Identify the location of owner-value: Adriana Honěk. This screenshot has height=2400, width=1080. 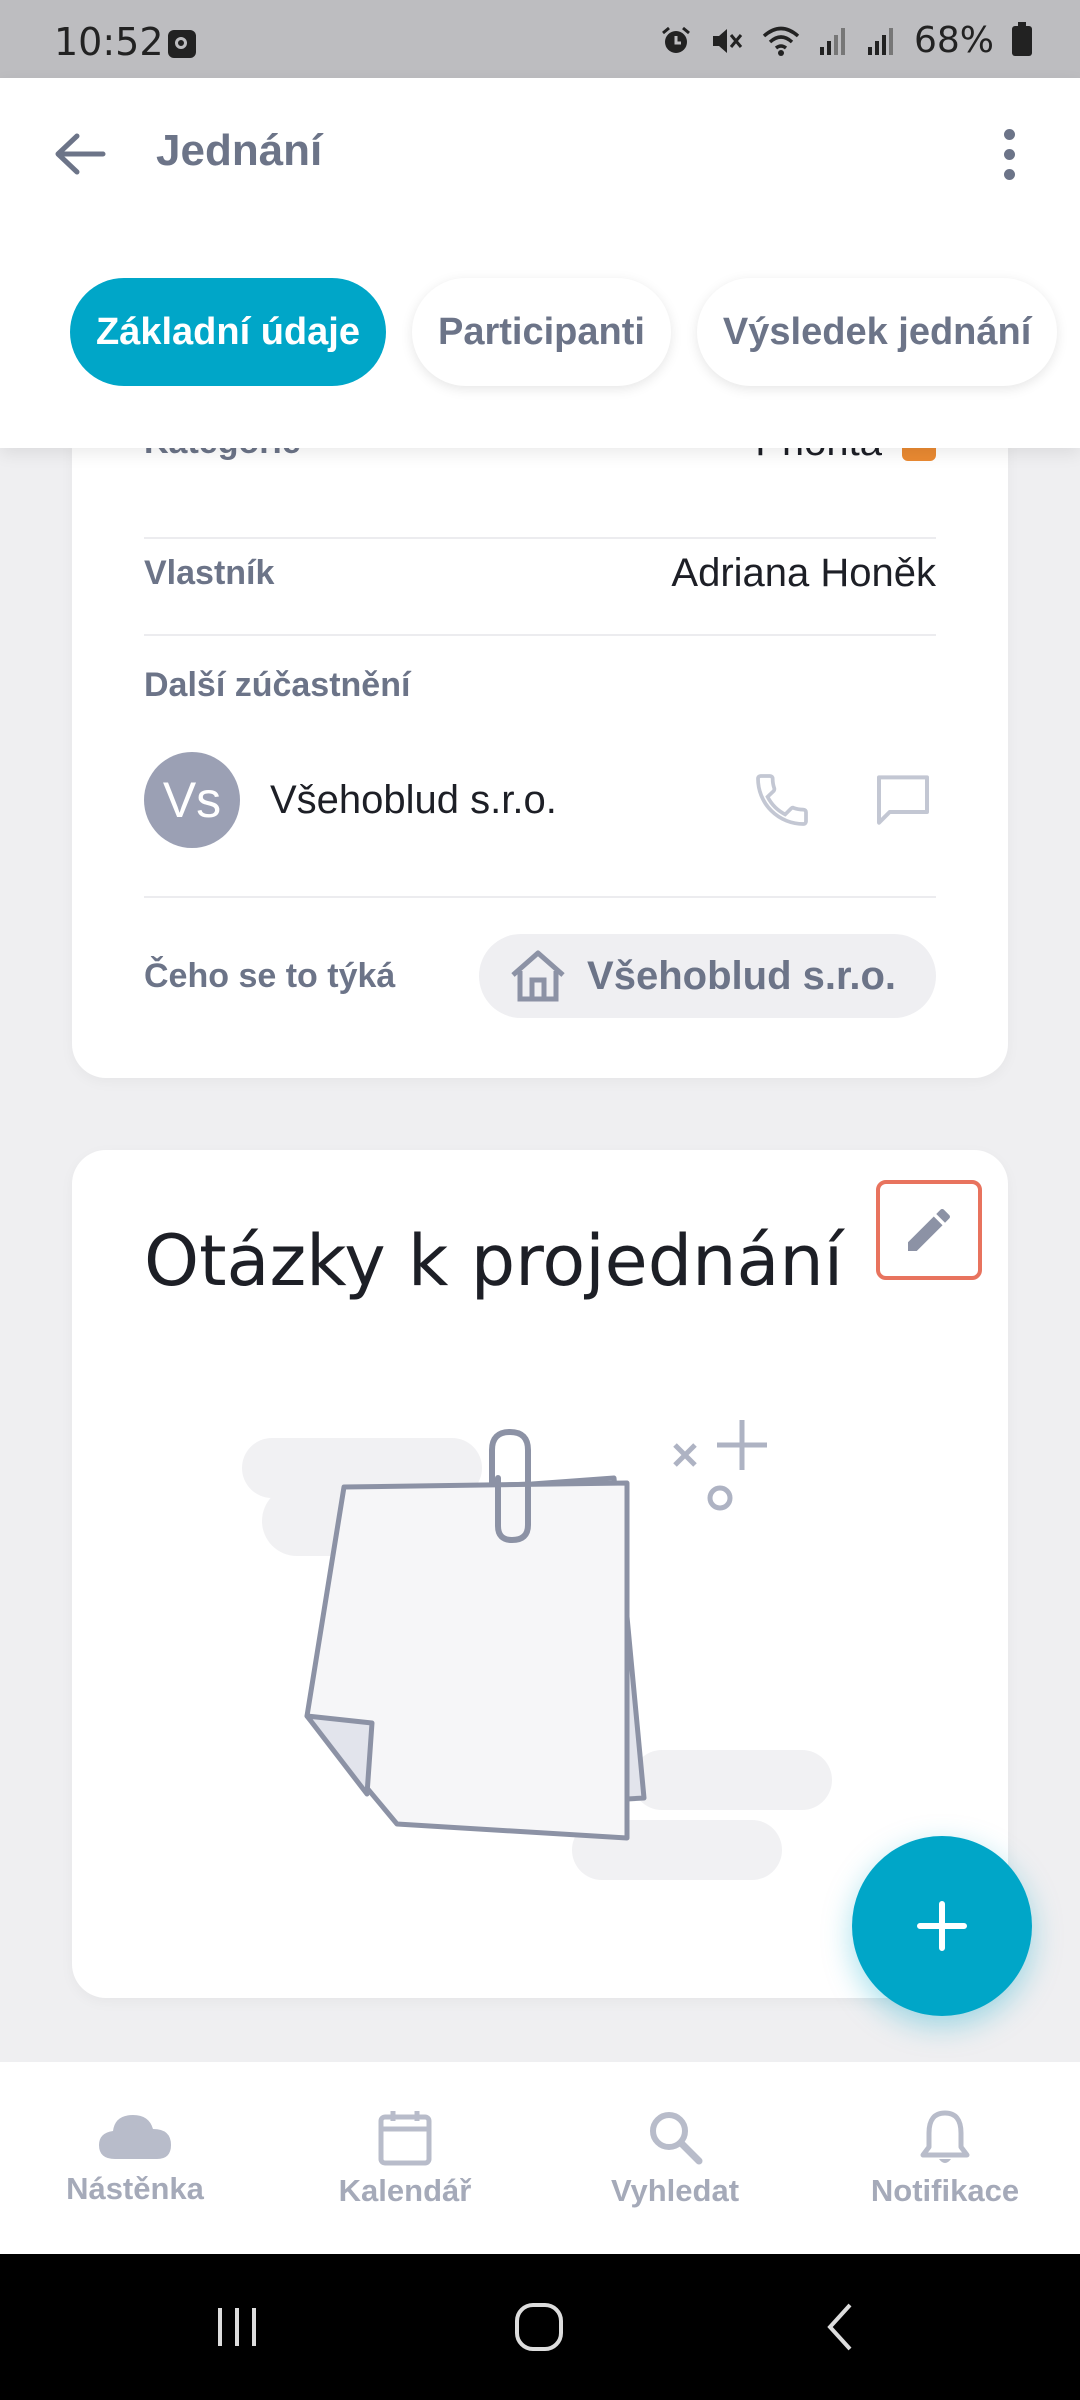
(803, 572).